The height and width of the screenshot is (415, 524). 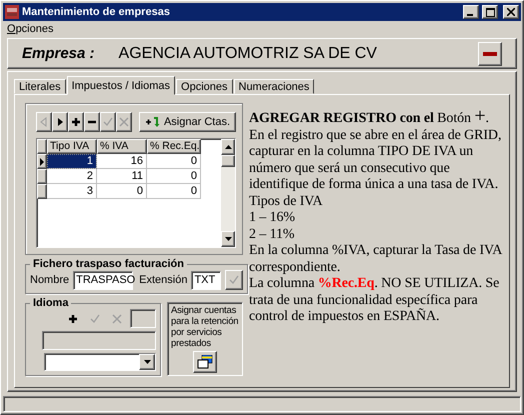 I want to click on window-title: Mantenimiento de empresas, so click(x=96, y=12).